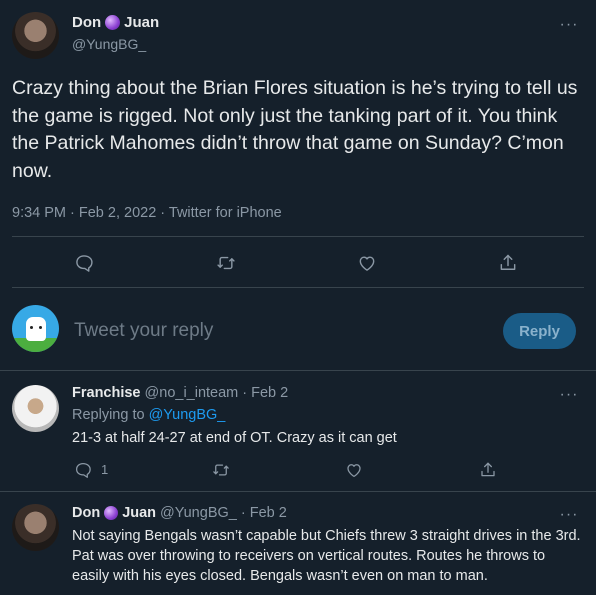 The height and width of the screenshot is (595, 596). Describe the element at coordinates (90, 213) in the screenshot. I see `tweet-timestamp: 9:34 PM · Feb 2, 2022 ·` at that location.